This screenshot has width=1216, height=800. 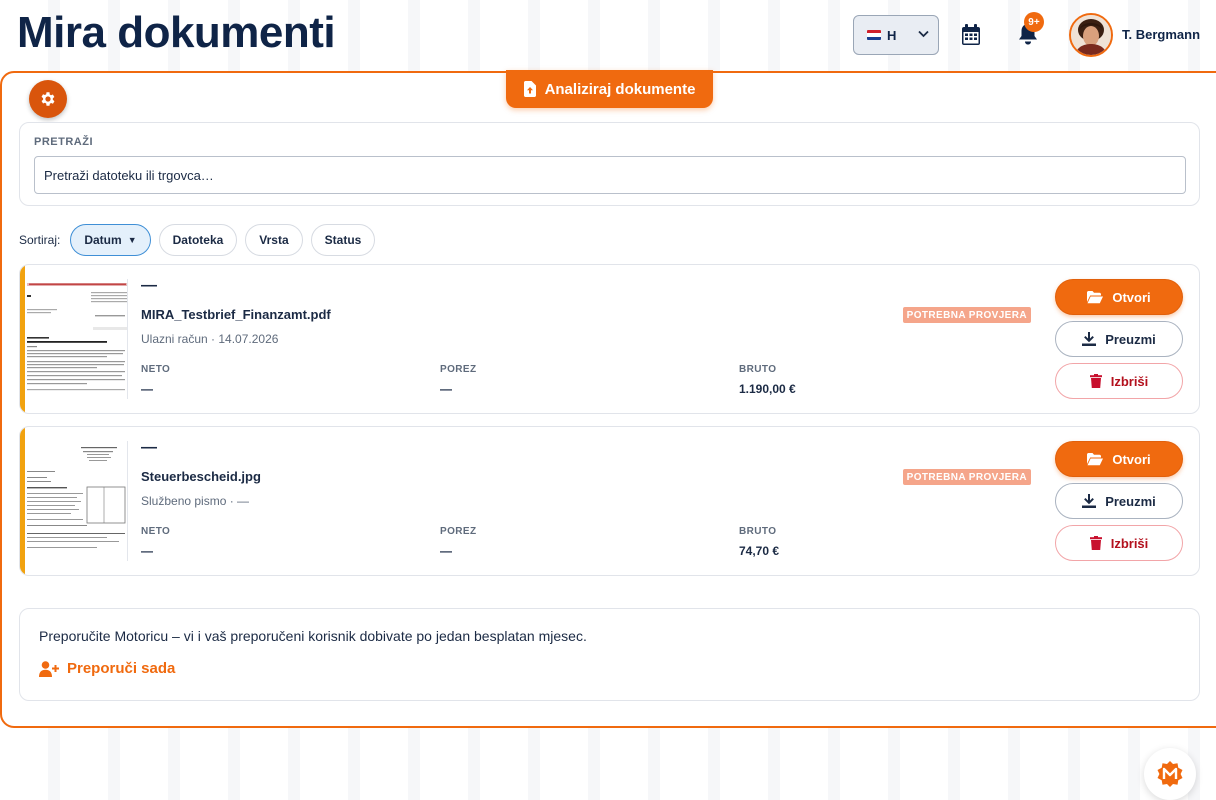 I want to click on refer-now-link: Preporuči sada, so click(x=107, y=668).